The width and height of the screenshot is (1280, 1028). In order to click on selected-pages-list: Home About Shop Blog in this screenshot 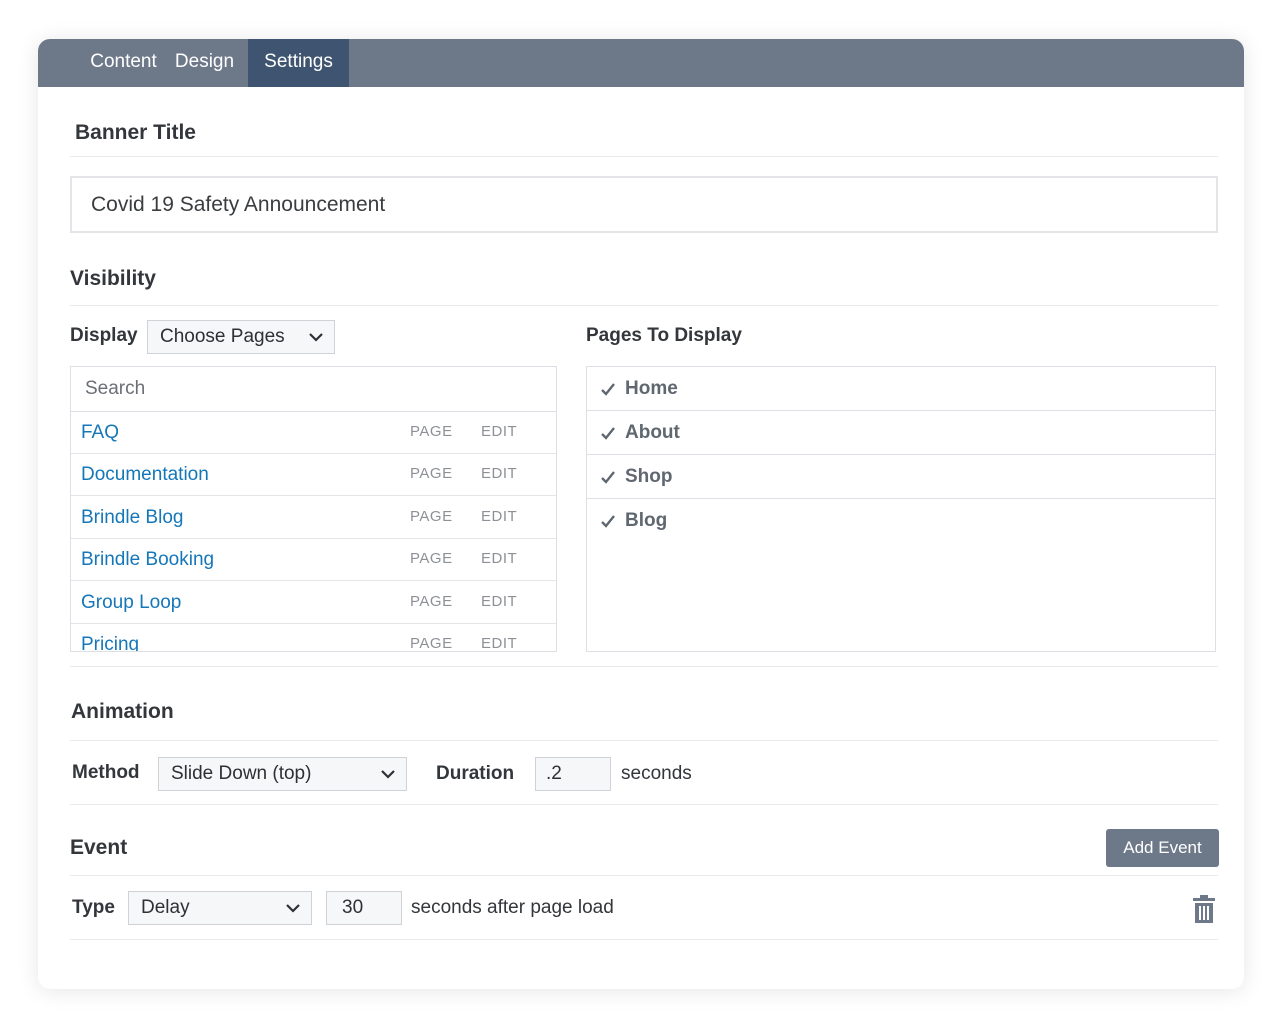, I will do `click(901, 509)`.